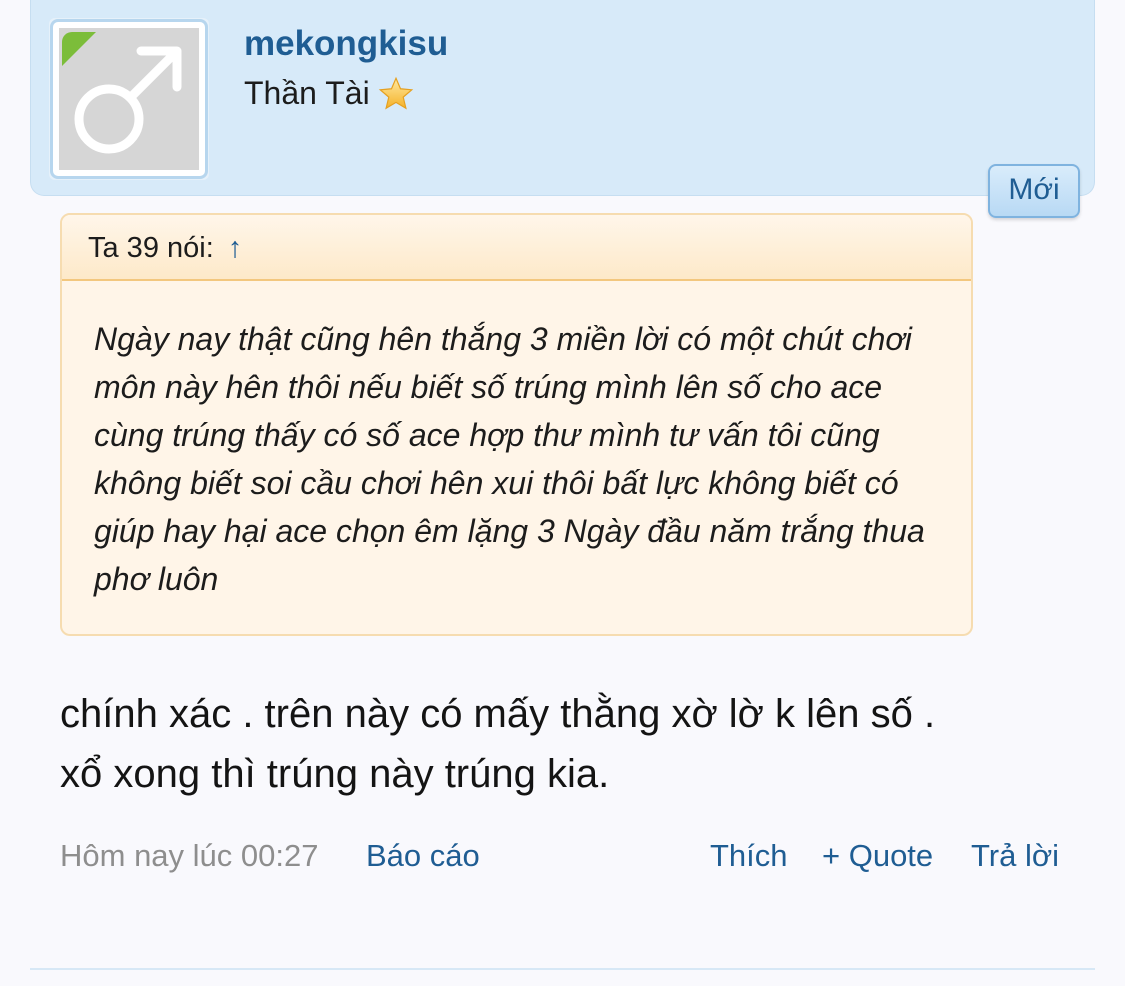  I want to click on star-icon, so click(395, 92).